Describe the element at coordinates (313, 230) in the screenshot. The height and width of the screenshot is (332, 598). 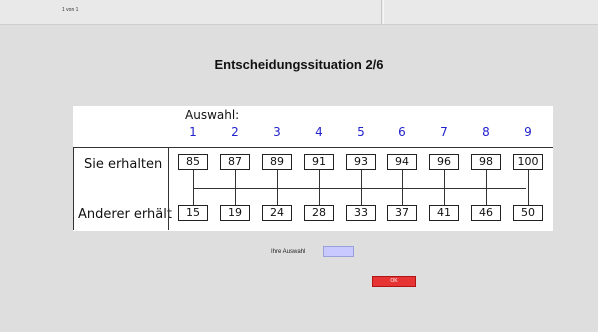
I see `panel-bottom-edge` at that location.